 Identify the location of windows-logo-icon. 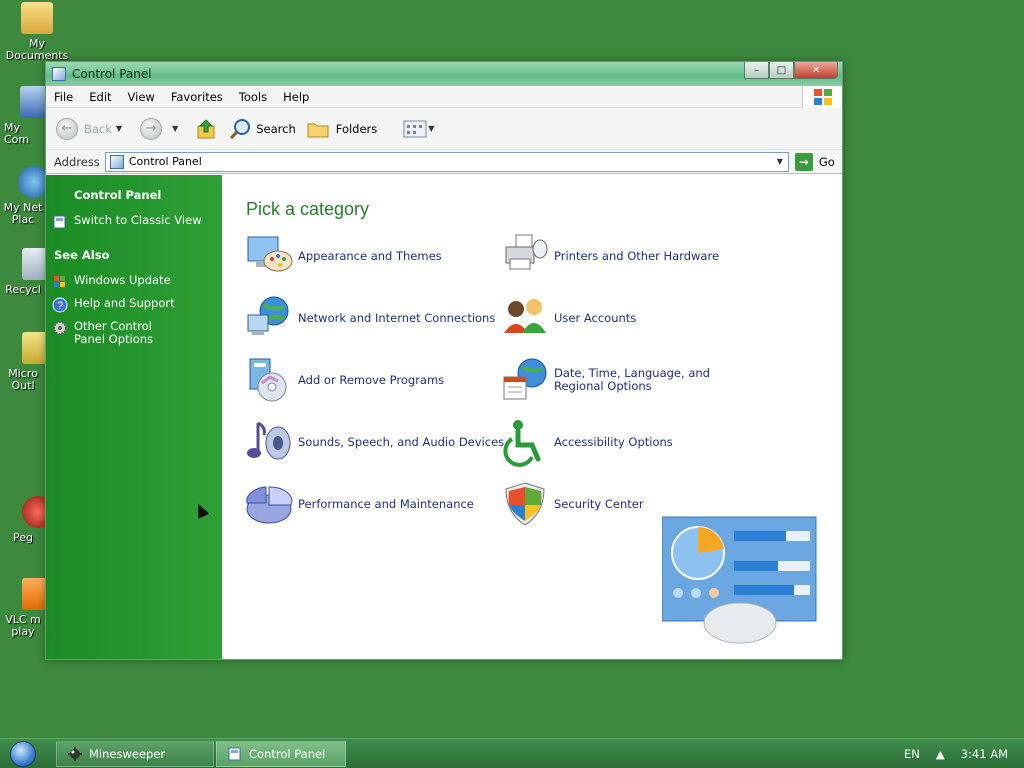
(822, 97).